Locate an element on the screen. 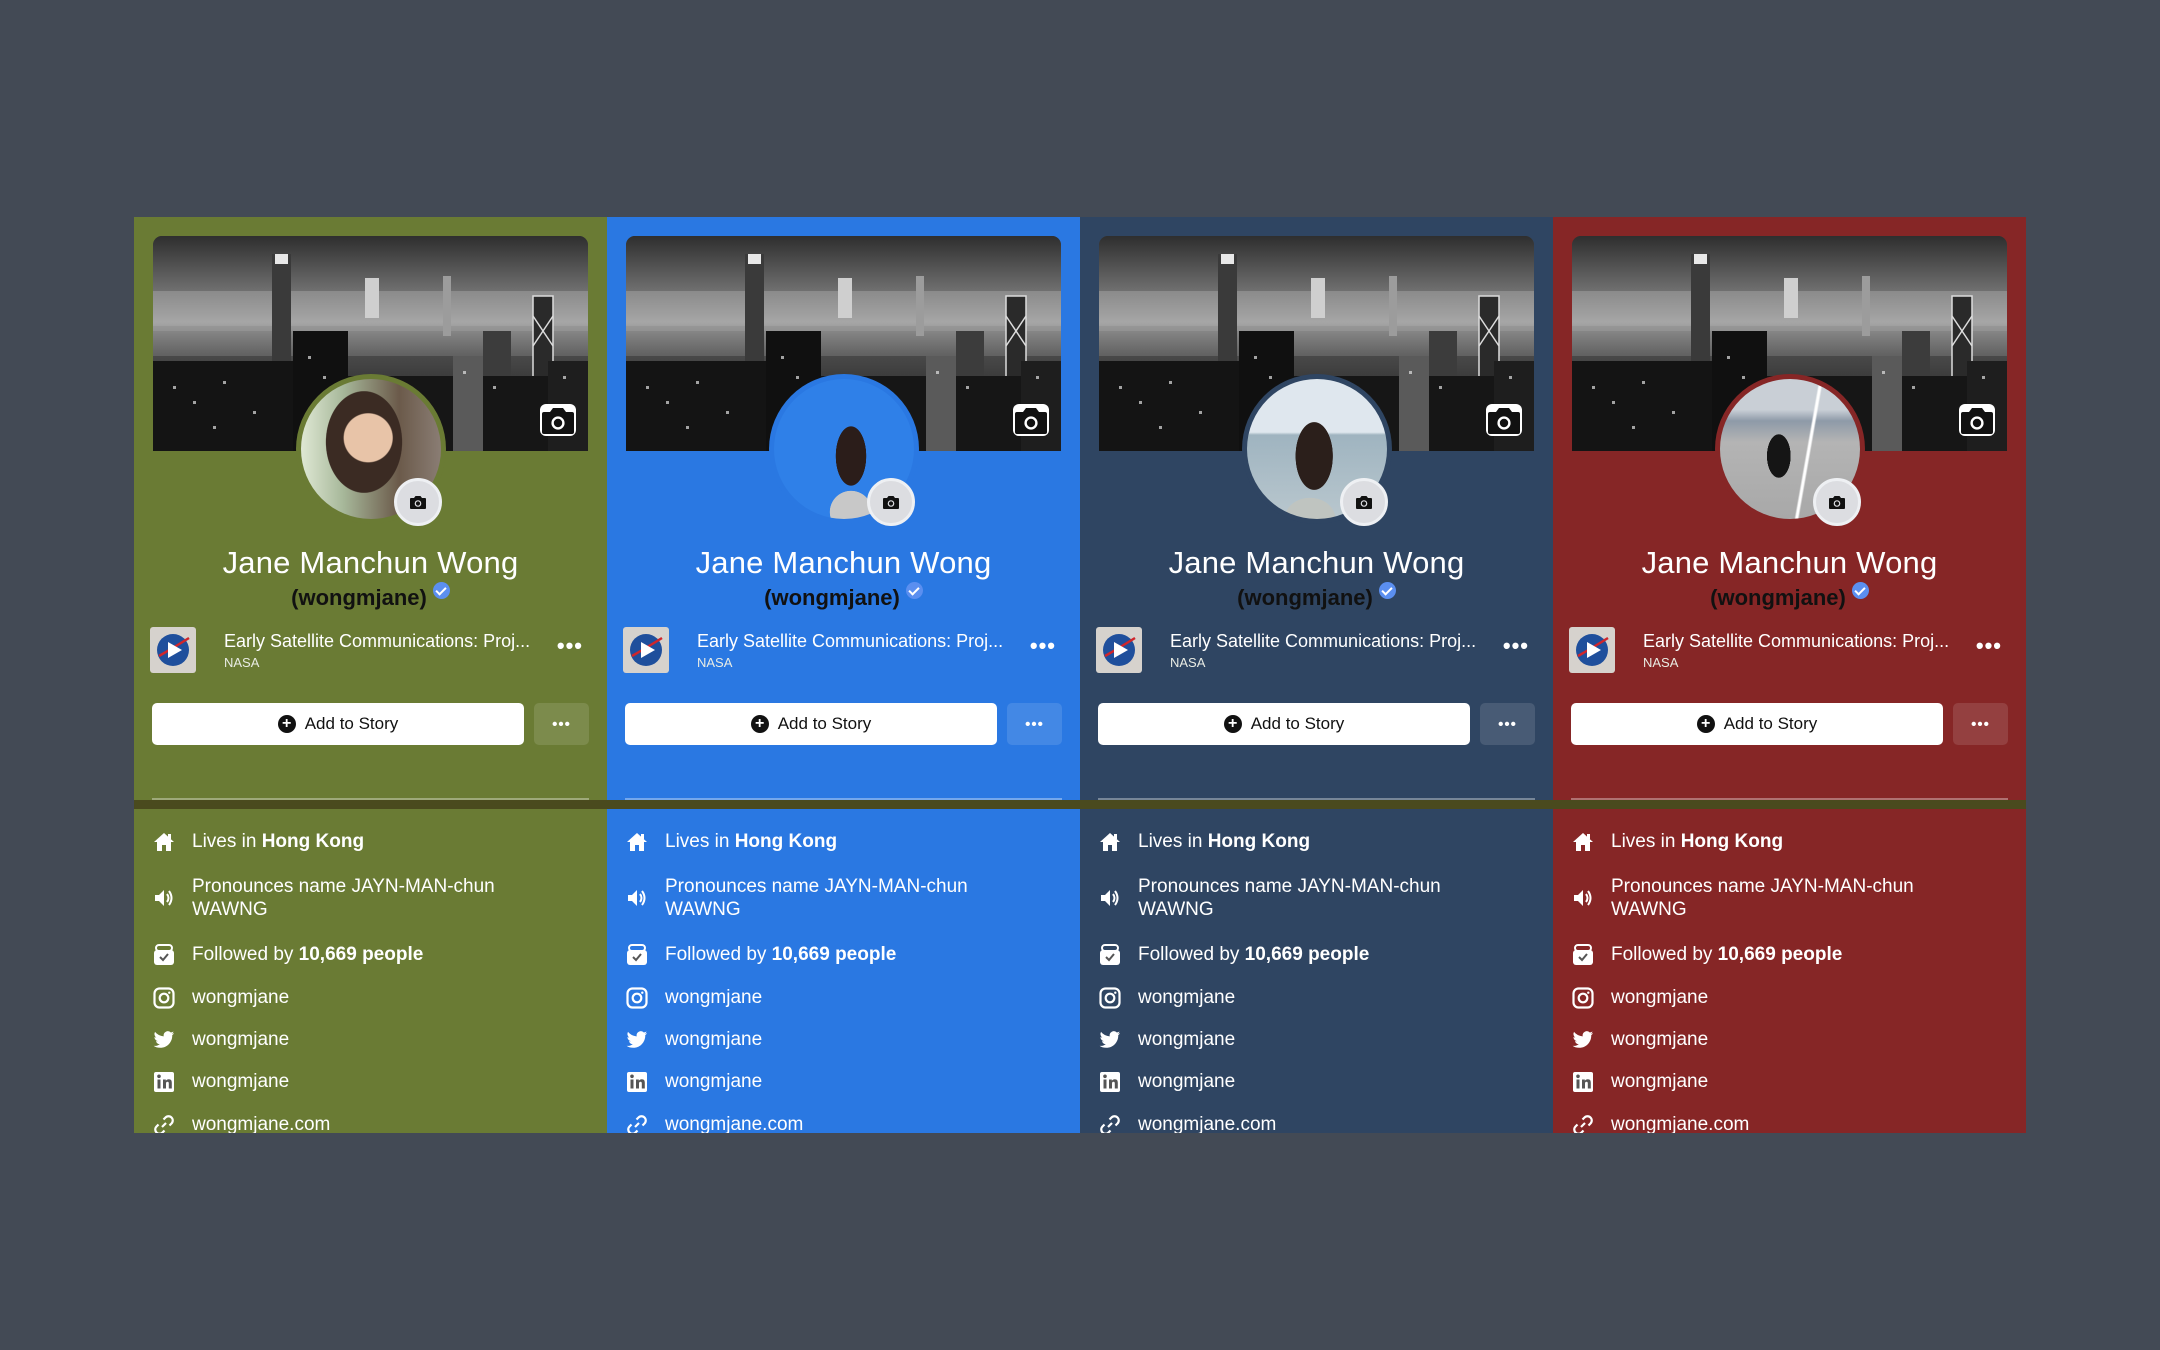  profile-handle: (wongmjane) is located at coordinates (359, 597).